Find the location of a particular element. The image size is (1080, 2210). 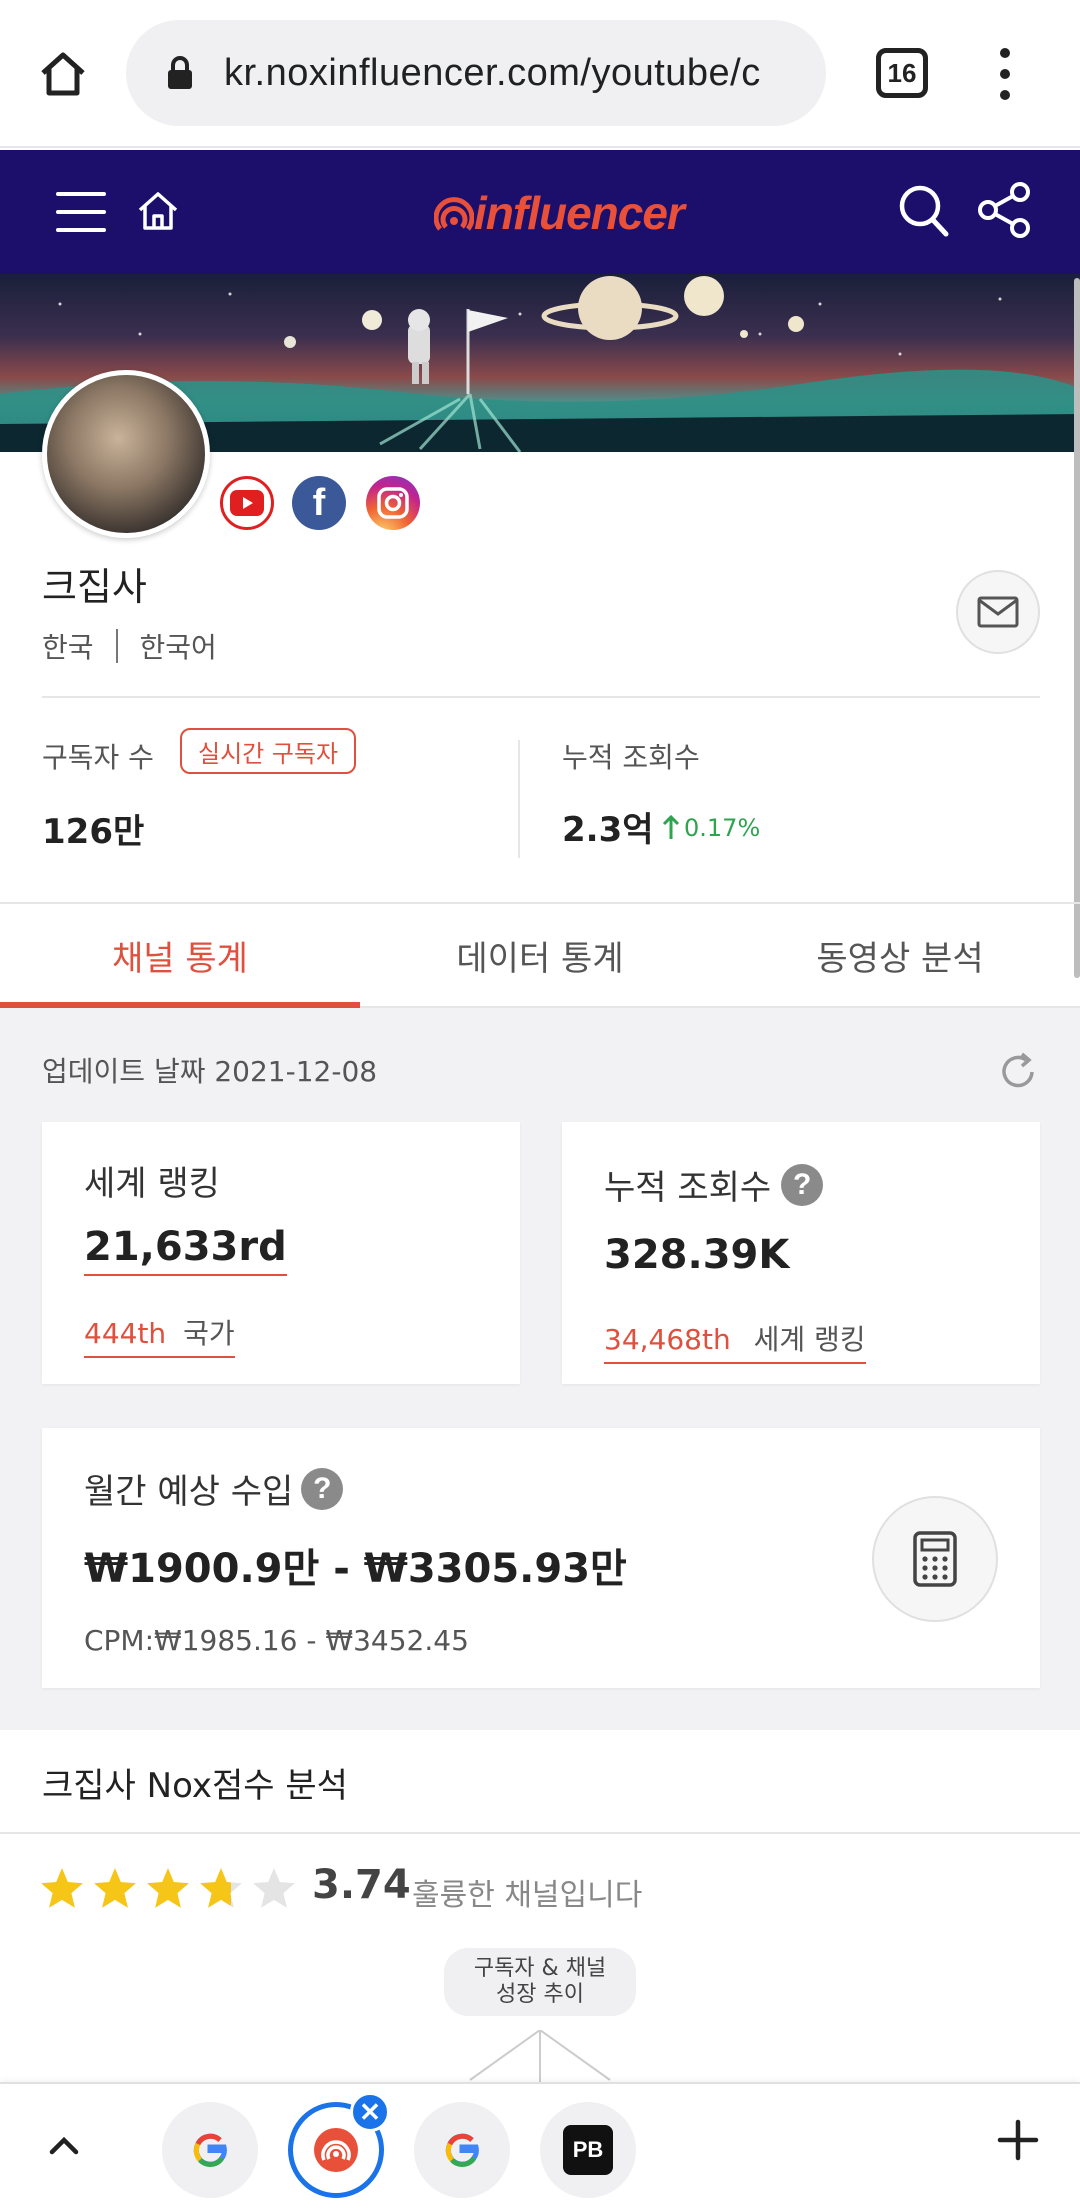

youtube-icon is located at coordinates (247, 503).